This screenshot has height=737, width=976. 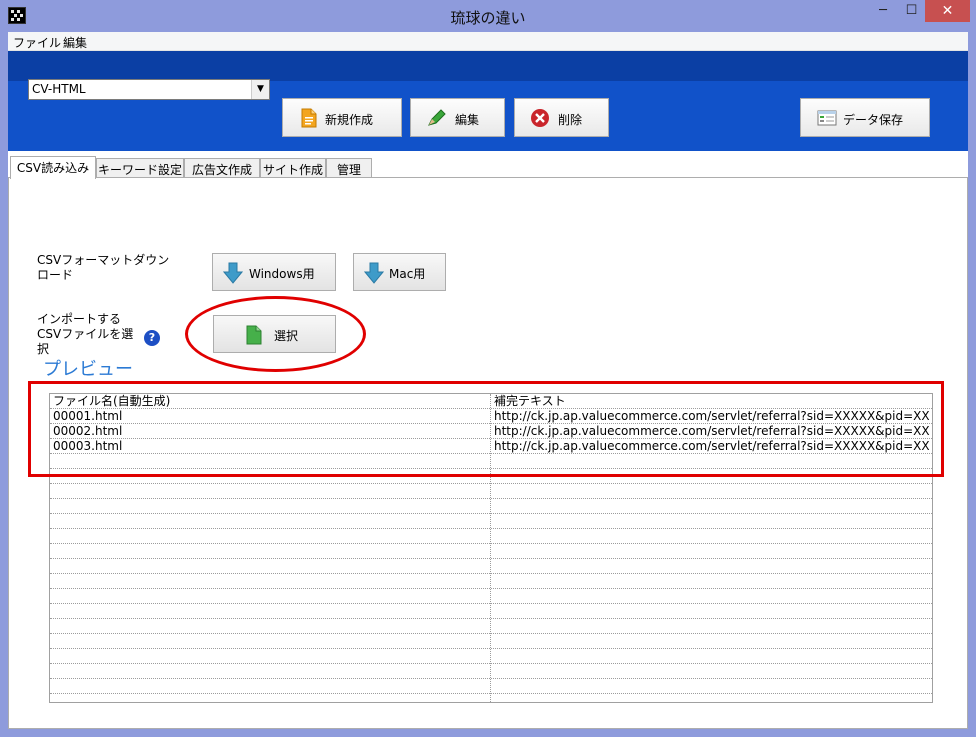 I want to click on preview-highlight-box, so click(x=486, y=429).